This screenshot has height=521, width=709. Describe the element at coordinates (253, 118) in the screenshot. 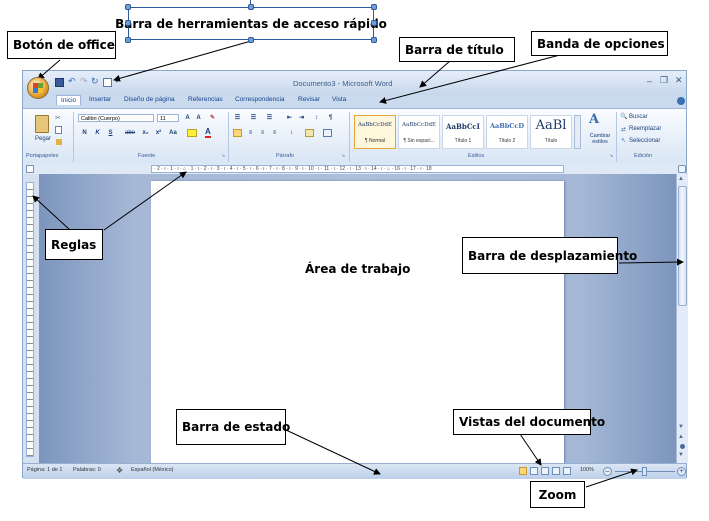

I see `numbering-icon: ☰` at that location.